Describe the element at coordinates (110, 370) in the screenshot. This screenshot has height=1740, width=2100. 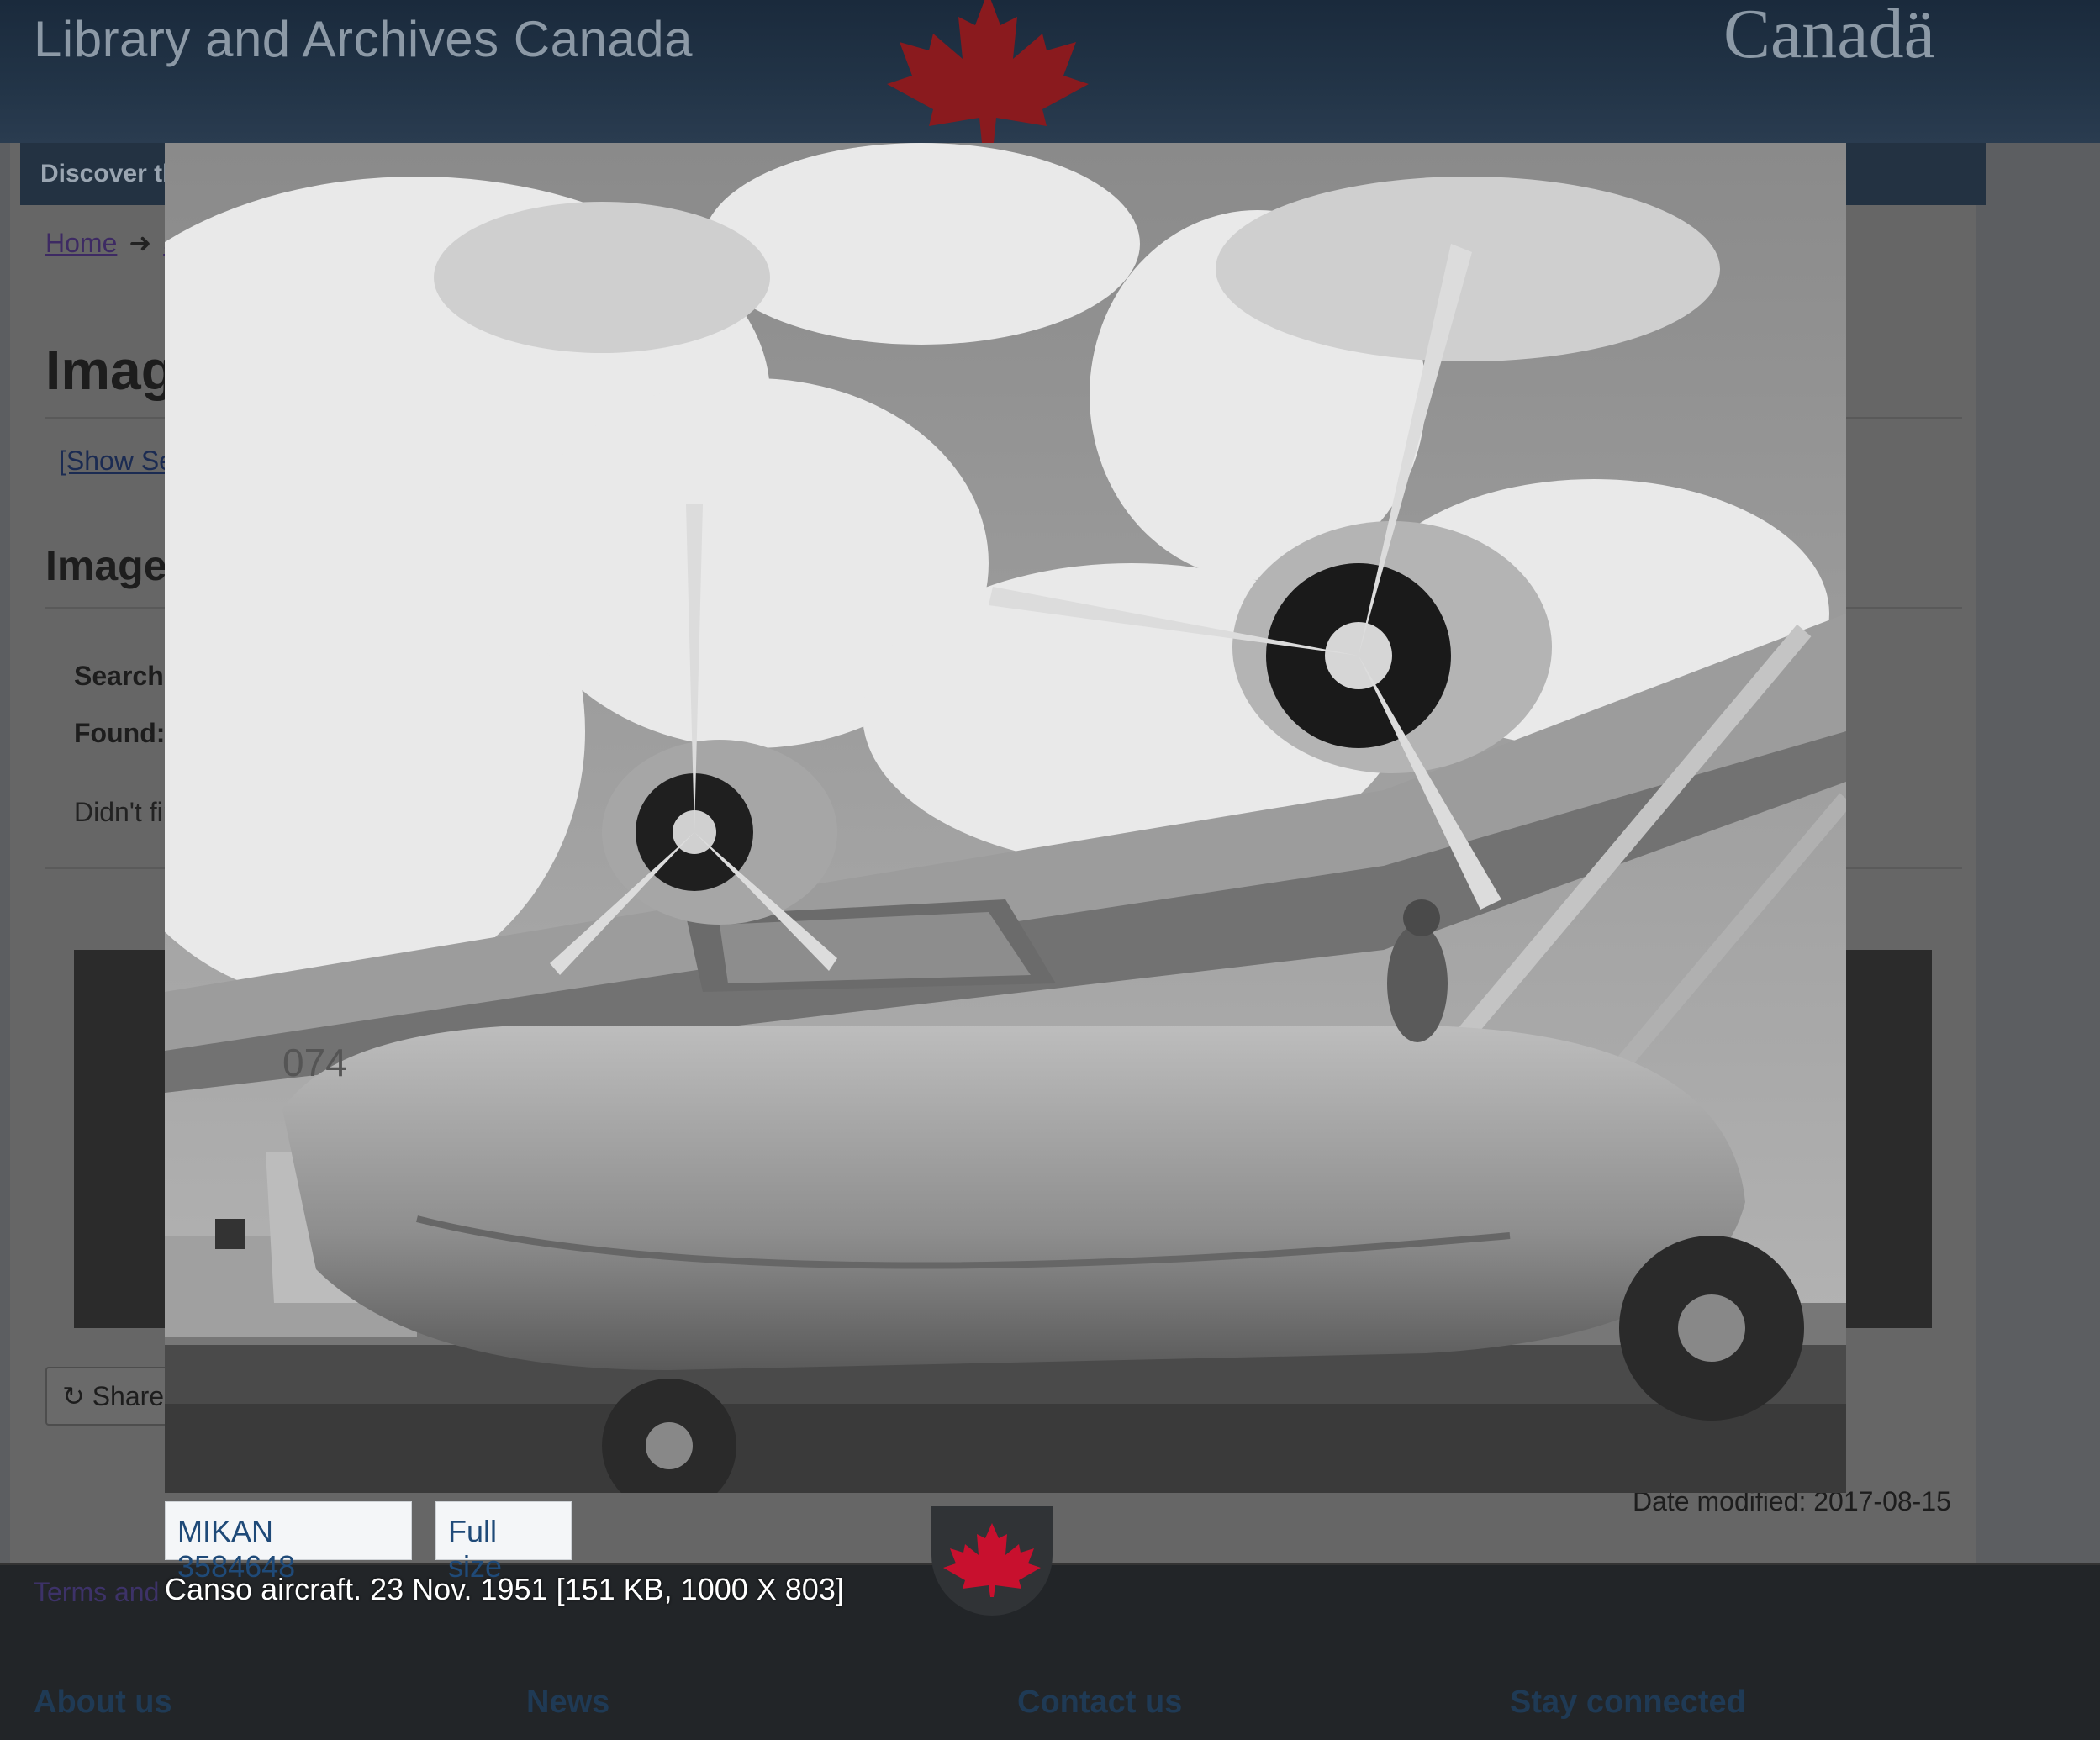
I see `page-title: Imag` at that location.